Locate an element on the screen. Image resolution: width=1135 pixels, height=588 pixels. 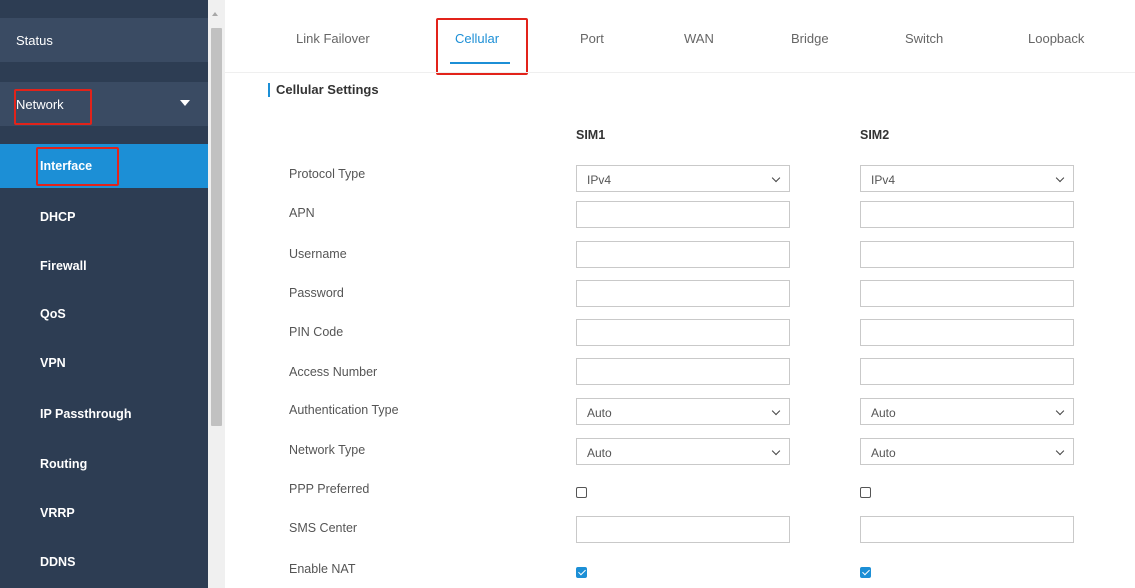
sim2-enable-nat-checkbox is located at coordinates (865, 572).